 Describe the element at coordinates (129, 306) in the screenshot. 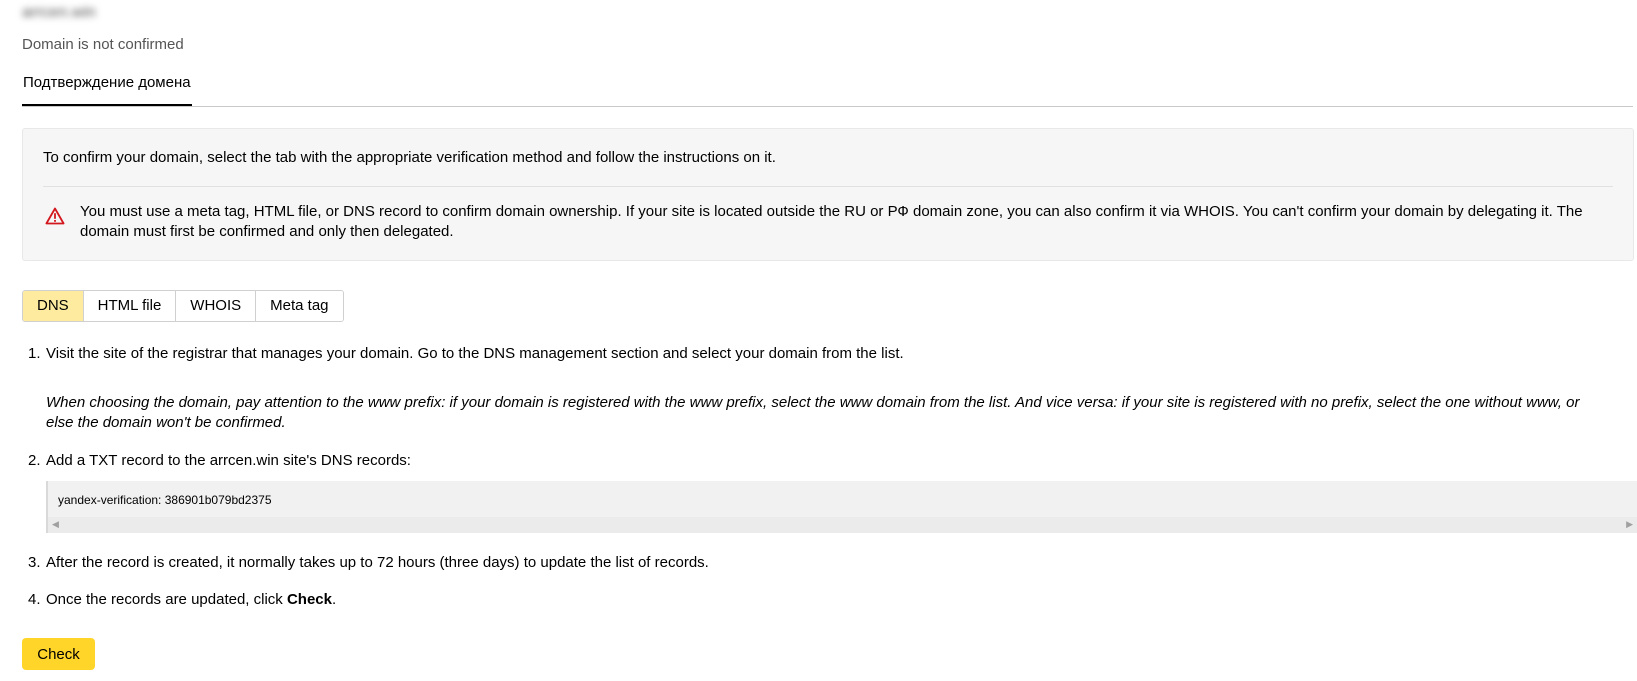

I see `method-tab-html-file: HTML file` at that location.